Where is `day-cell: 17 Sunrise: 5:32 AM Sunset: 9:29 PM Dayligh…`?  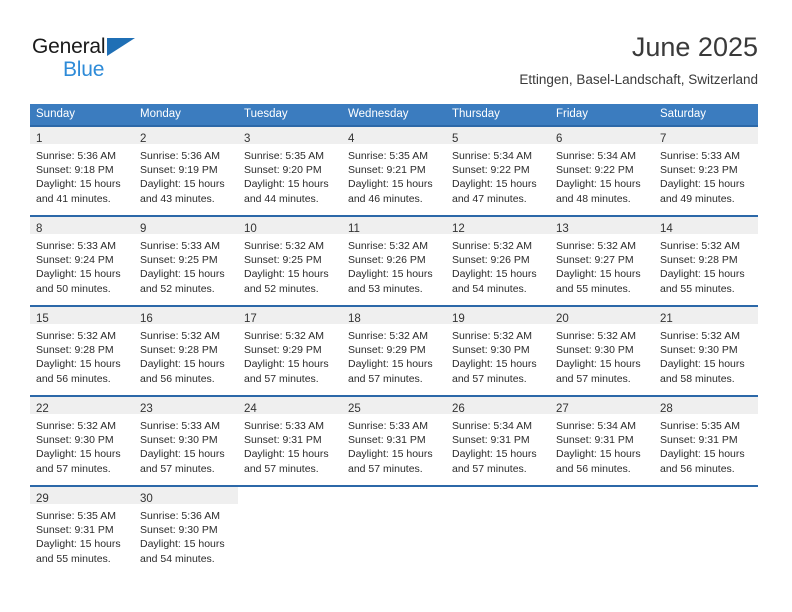
day-cell: 17 Sunrise: 5:32 AM Sunset: 9:29 PM Dayligh… is located at coordinates (290, 351).